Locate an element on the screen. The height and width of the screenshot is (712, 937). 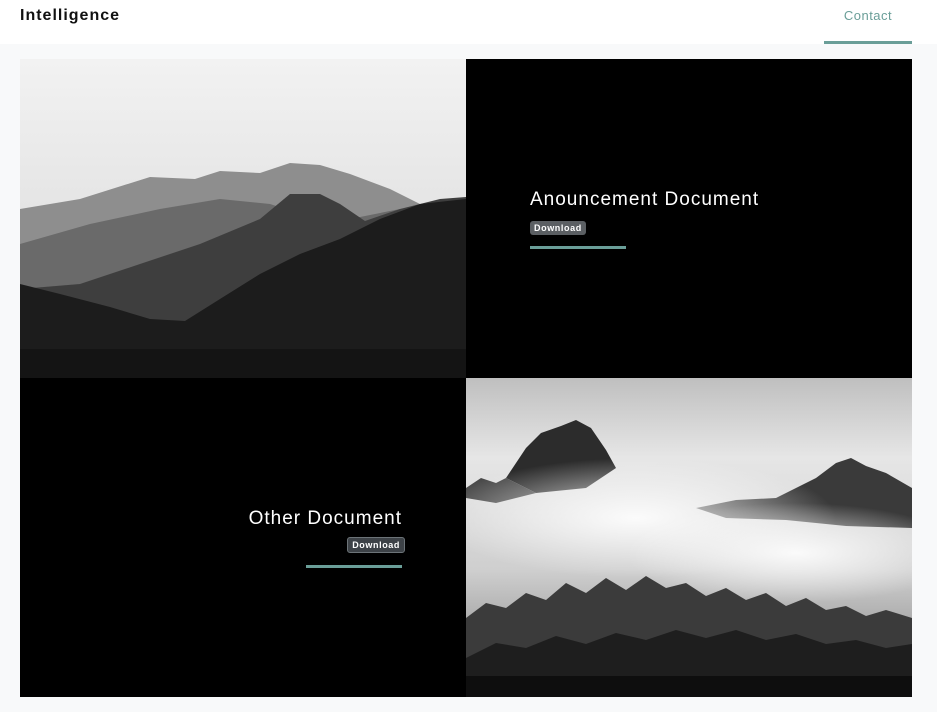
brand-logo: Intelligence is located at coordinates (70, 16).